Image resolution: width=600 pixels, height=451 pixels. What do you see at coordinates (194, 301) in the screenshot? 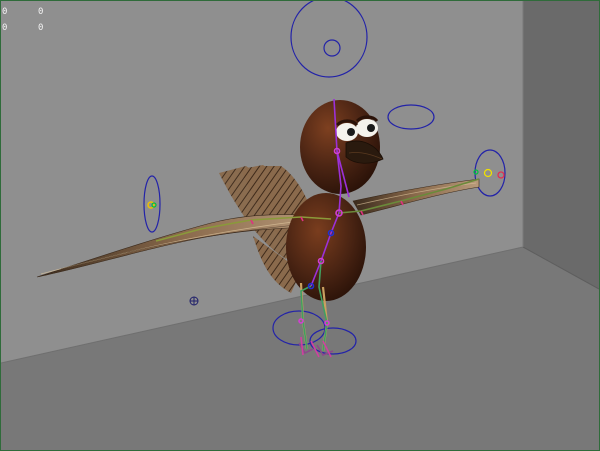
I see `crosshair-circle-icon` at bounding box center [194, 301].